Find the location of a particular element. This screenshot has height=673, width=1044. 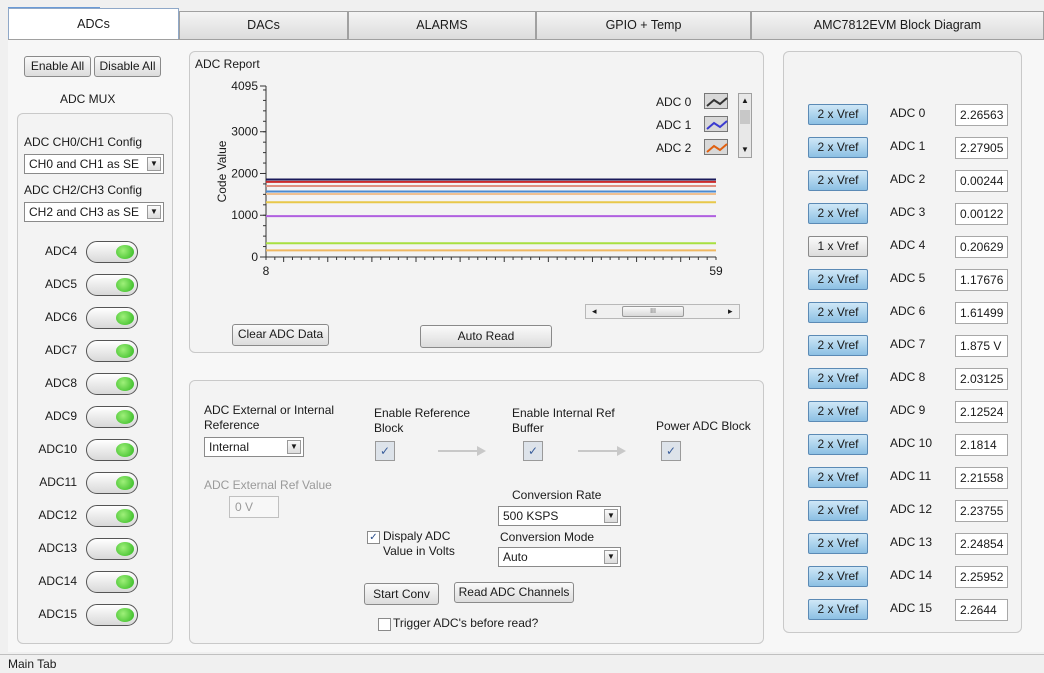

legend-scrollbar: ▲ ▼ is located at coordinates (745, 125).